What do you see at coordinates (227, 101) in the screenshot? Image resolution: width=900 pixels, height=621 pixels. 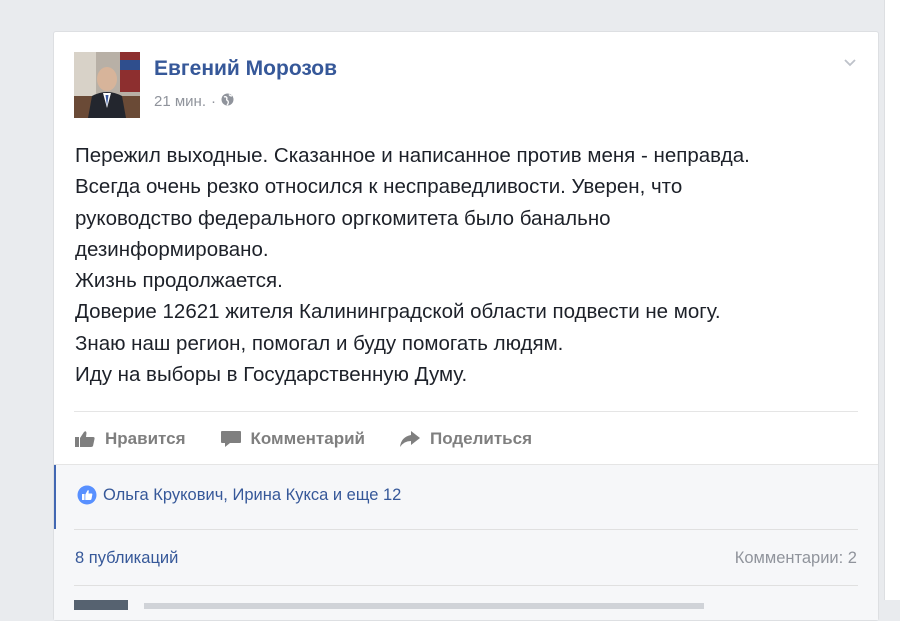 I see `globe-icon` at bounding box center [227, 101].